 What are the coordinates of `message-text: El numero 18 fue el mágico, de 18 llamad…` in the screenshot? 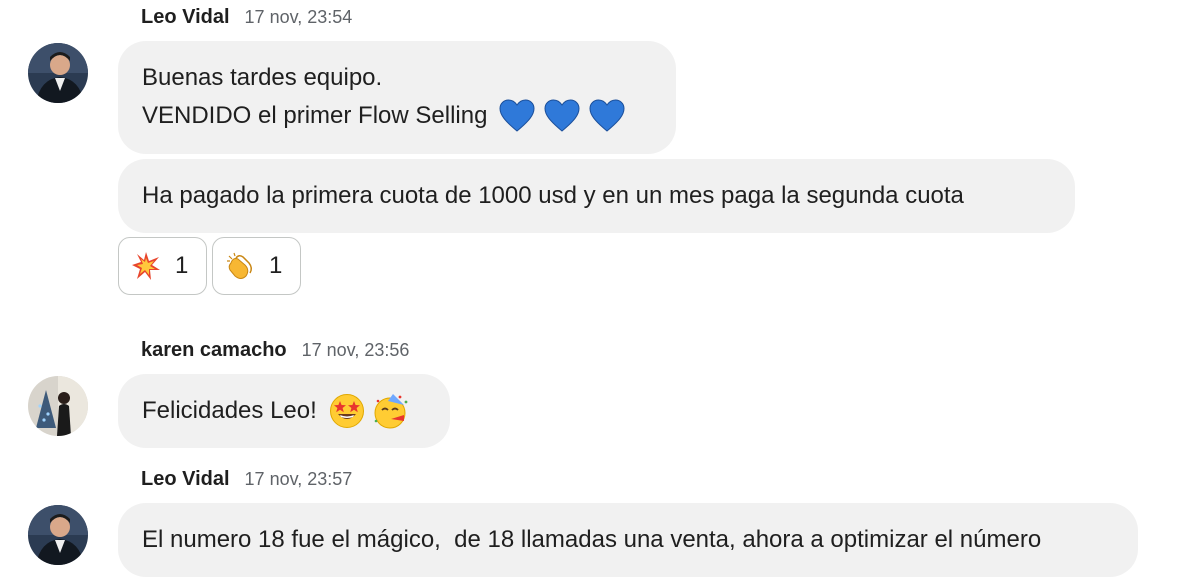 It's located at (592, 539).